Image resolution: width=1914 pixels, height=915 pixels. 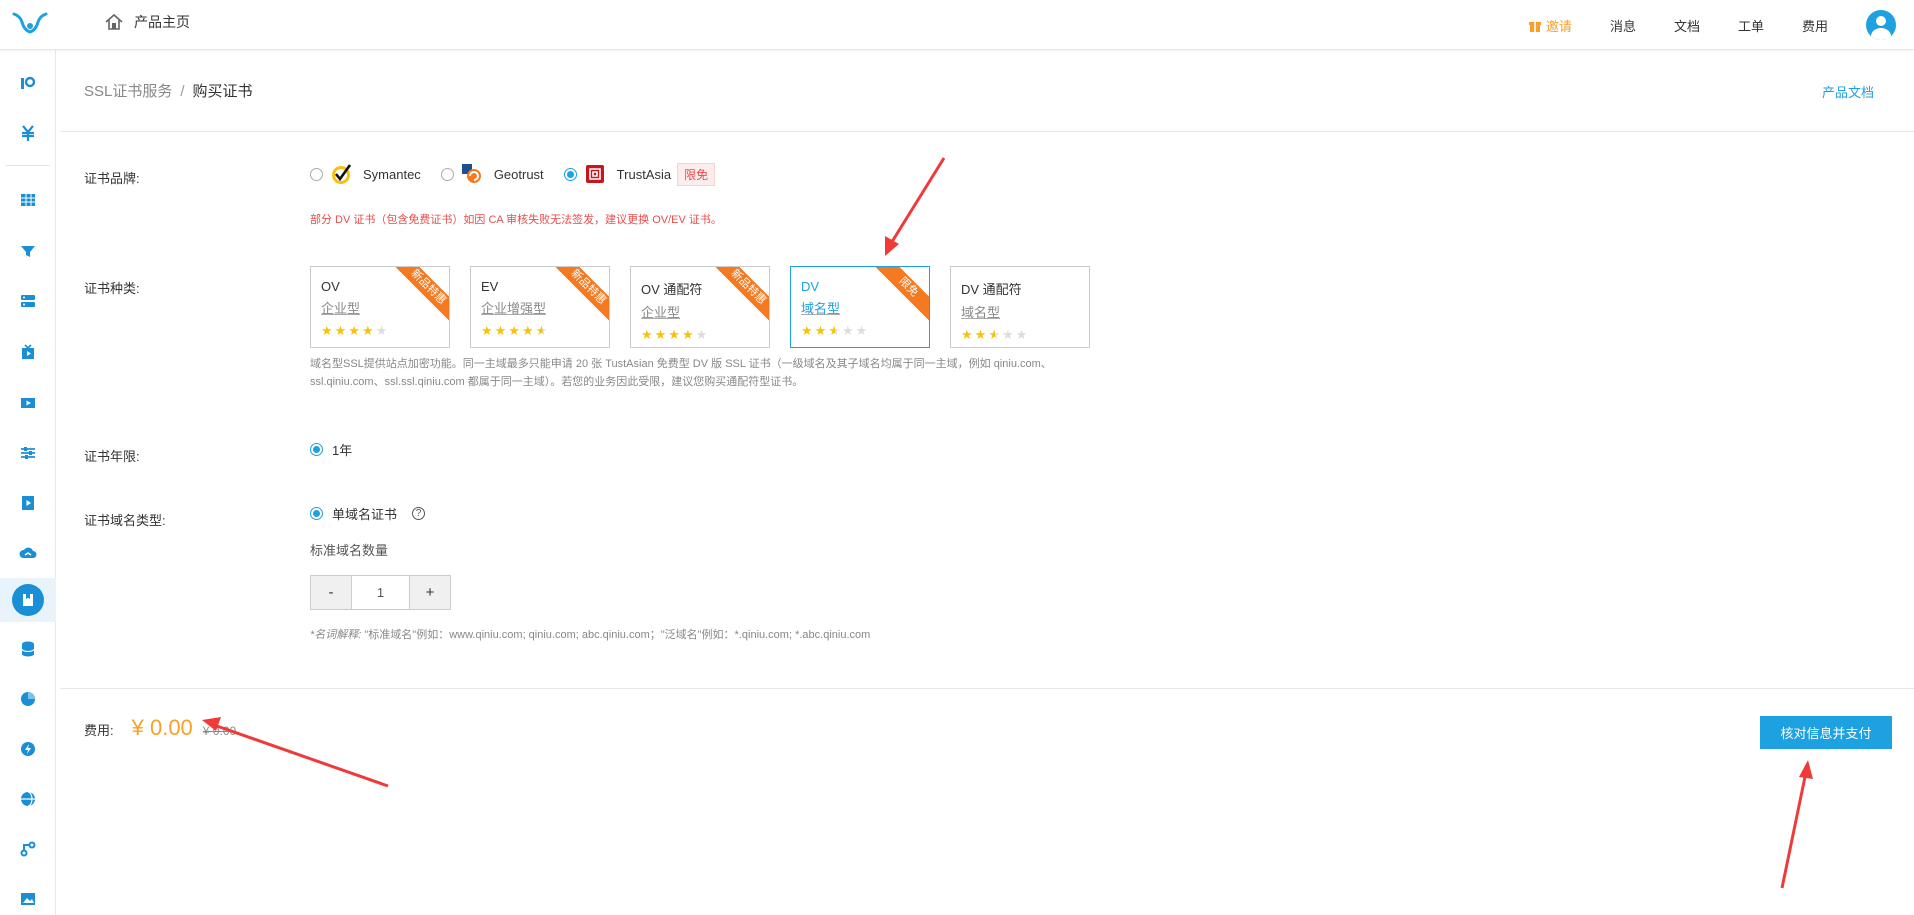 What do you see at coordinates (28, 849) in the screenshot?
I see `sidebar-location-icon` at bounding box center [28, 849].